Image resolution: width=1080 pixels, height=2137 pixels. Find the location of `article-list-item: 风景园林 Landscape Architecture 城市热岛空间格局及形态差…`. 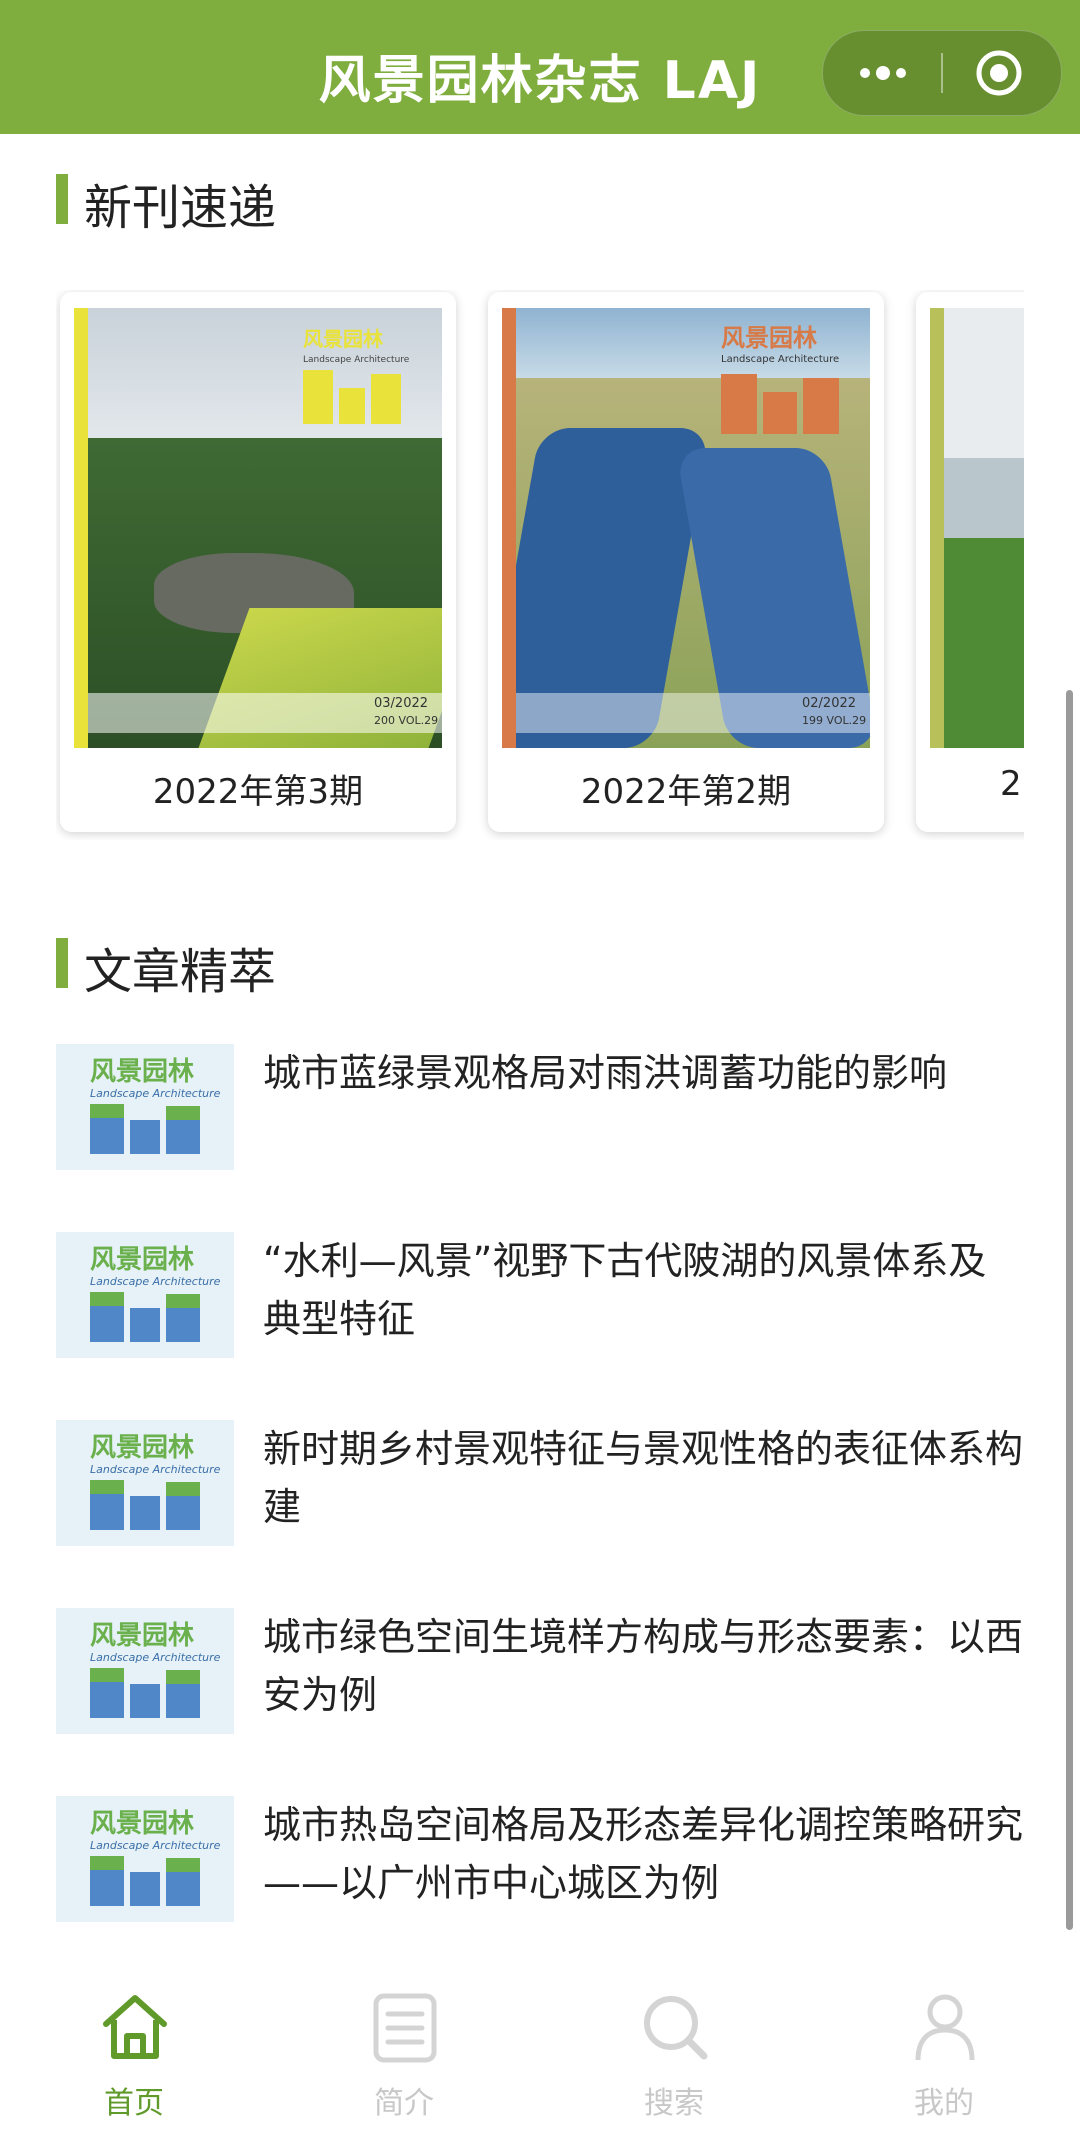

article-list-item: 风景园林 Landscape Architecture 城市热岛空间格局及形态差… is located at coordinates (539, 1861).